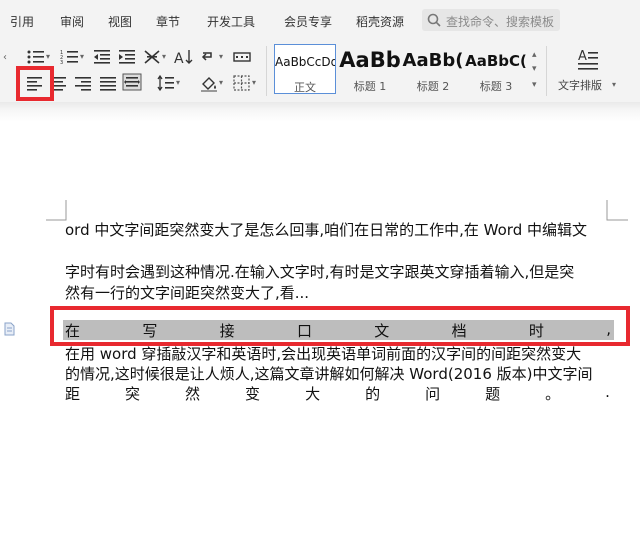  I want to click on decrease-indent-icon, so click(102, 57).